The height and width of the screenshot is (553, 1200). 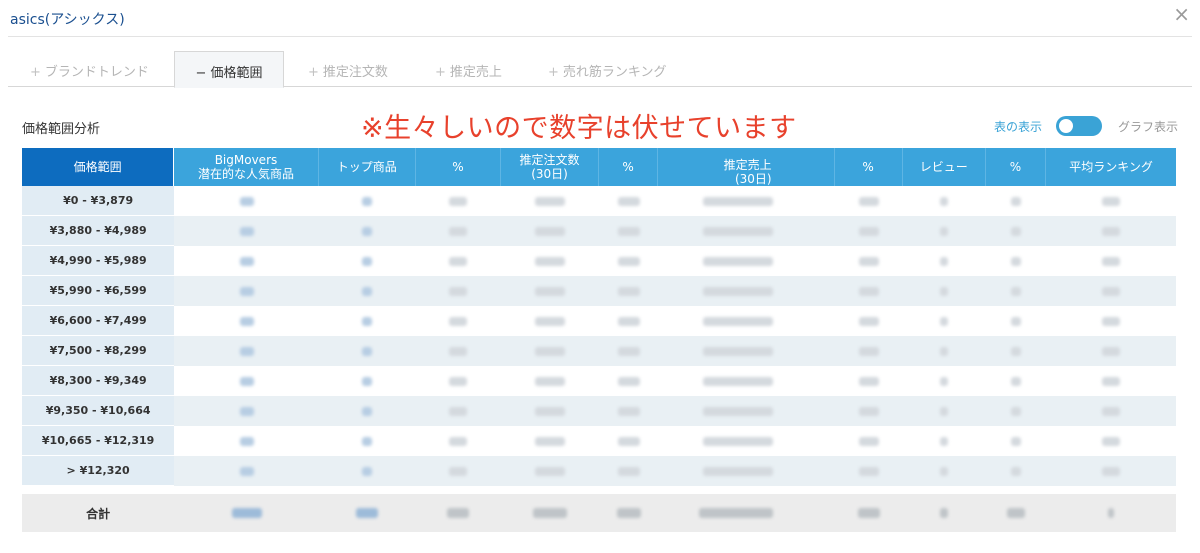 I want to click on price-range-cell: ¥10,665 - ¥12,319, so click(x=98, y=441).